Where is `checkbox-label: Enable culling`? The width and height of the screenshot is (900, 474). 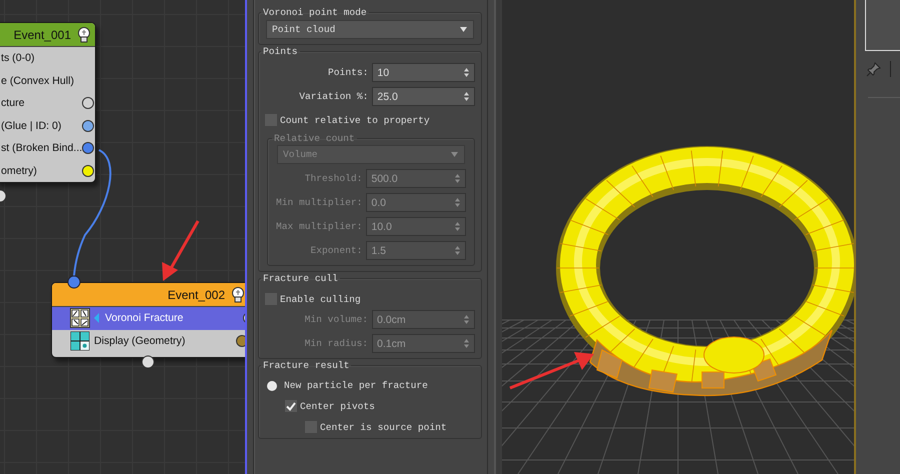
checkbox-label: Enable culling is located at coordinates (320, 299).